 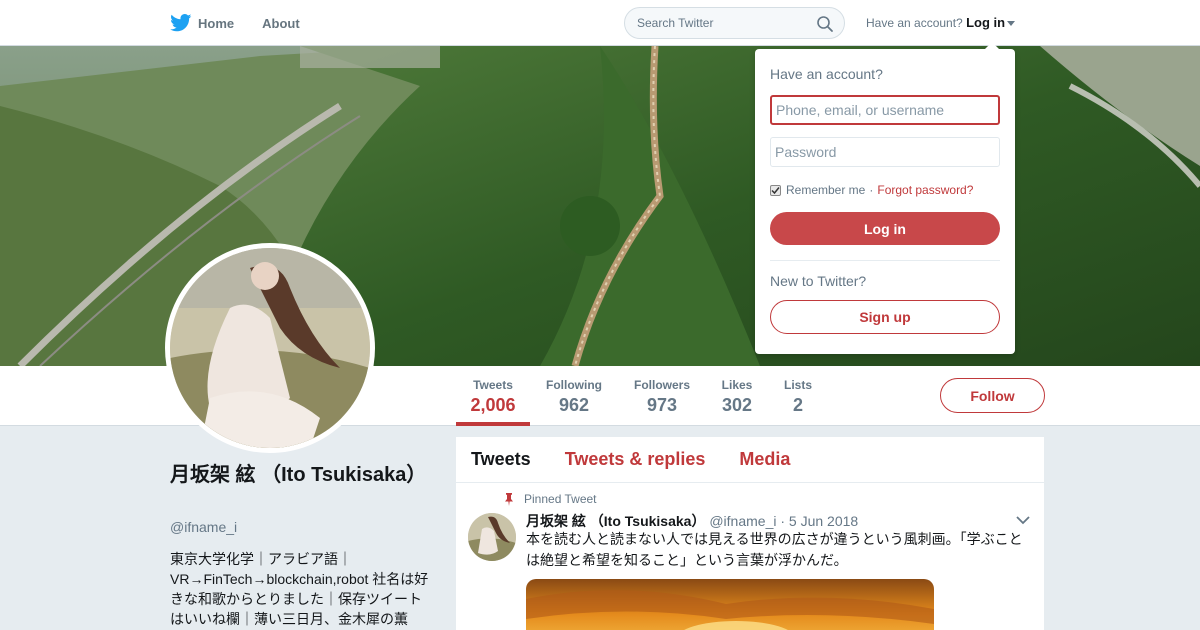 What do you see at coordinates (885, 317) in the screenshot?
I see `signup-button: Sign up` at bounding box center [885, 317].